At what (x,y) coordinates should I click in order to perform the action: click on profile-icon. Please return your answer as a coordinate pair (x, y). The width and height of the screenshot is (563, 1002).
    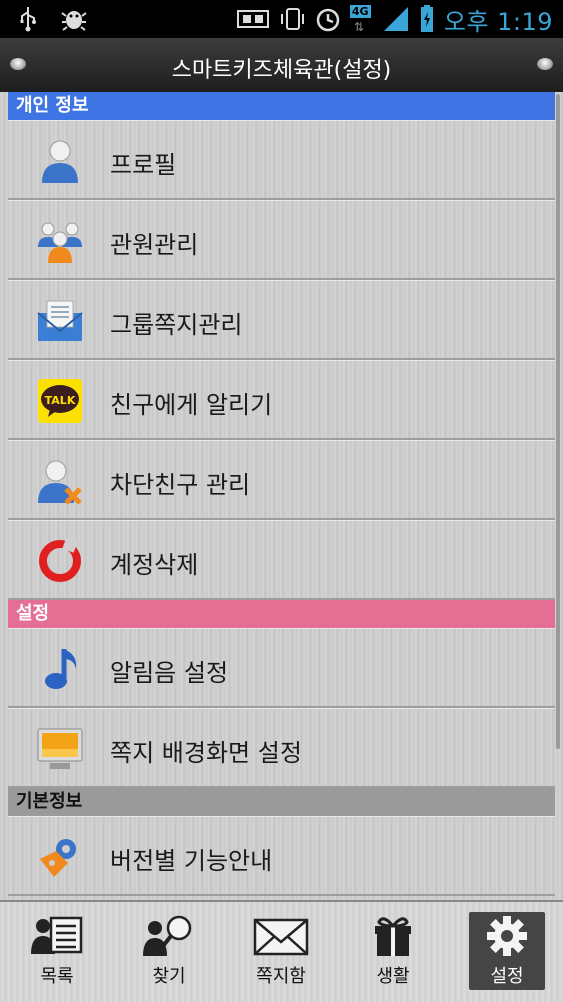
    Looking at the image, I should click on (60, 161).